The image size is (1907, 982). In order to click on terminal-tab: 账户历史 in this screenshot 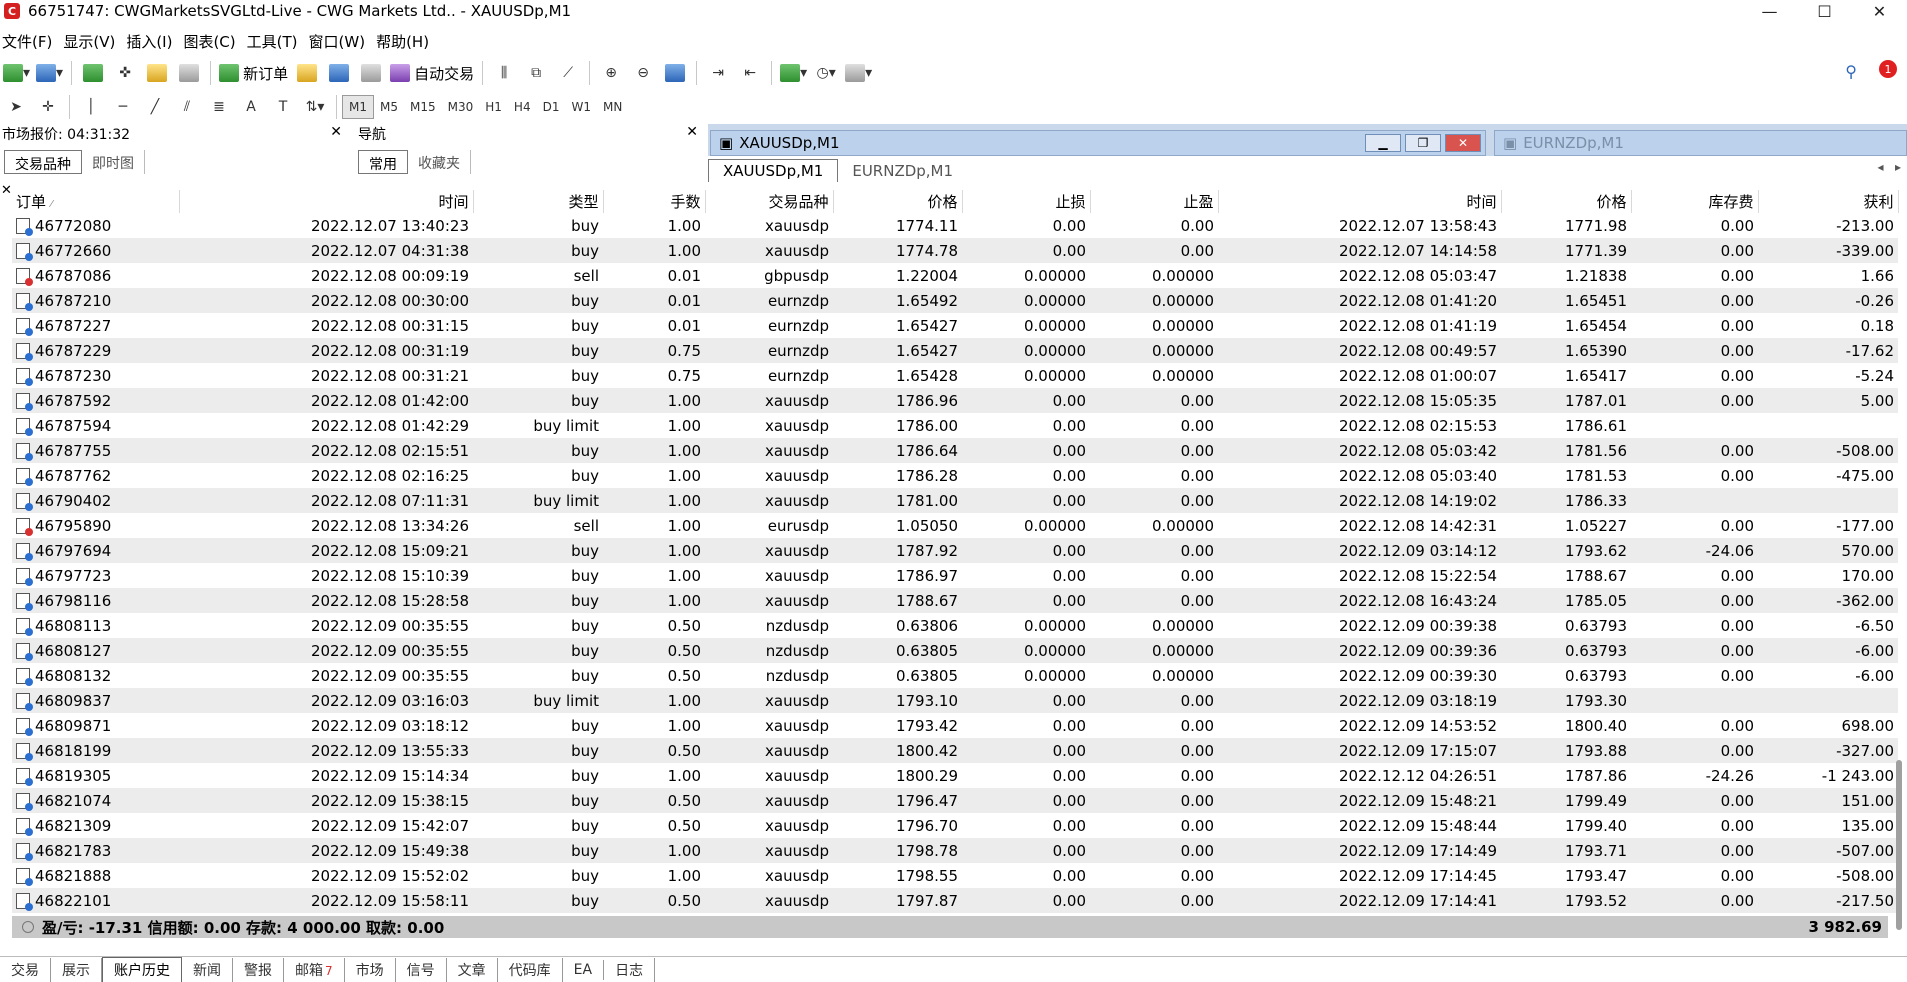, I will do `click(142, 969)`.